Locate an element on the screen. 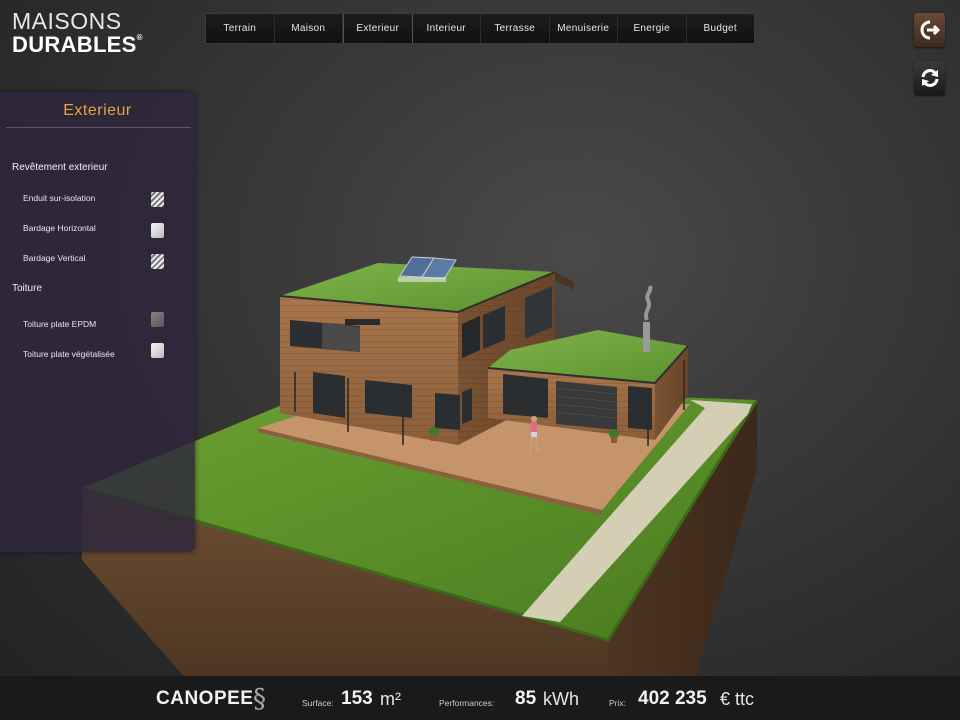  section-revetement: Revêtement exterieur is located at coordinates (60, 167).